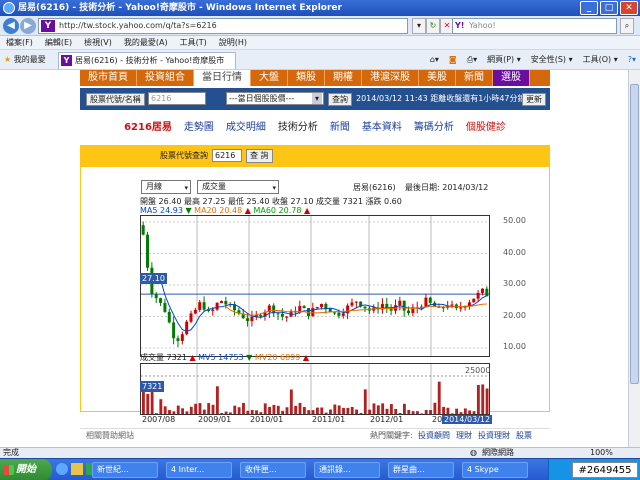 This screenshot has height=480, width=640. Describe the element at coordinates (433, 26) in the screenshot. I see `refresh-icon: ↻` at that location.